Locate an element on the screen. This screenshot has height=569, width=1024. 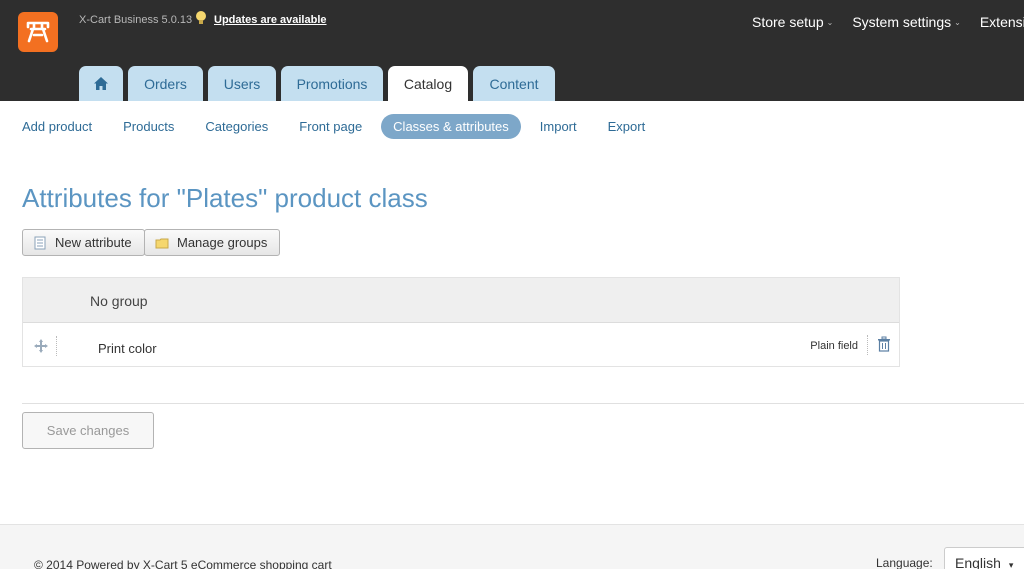
subnav-front-page: Front page is located at coordinates (330, 126).